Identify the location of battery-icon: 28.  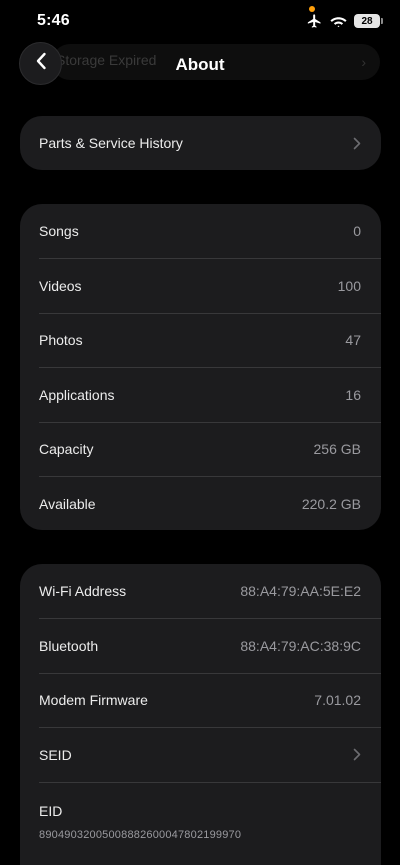
(368, 21).